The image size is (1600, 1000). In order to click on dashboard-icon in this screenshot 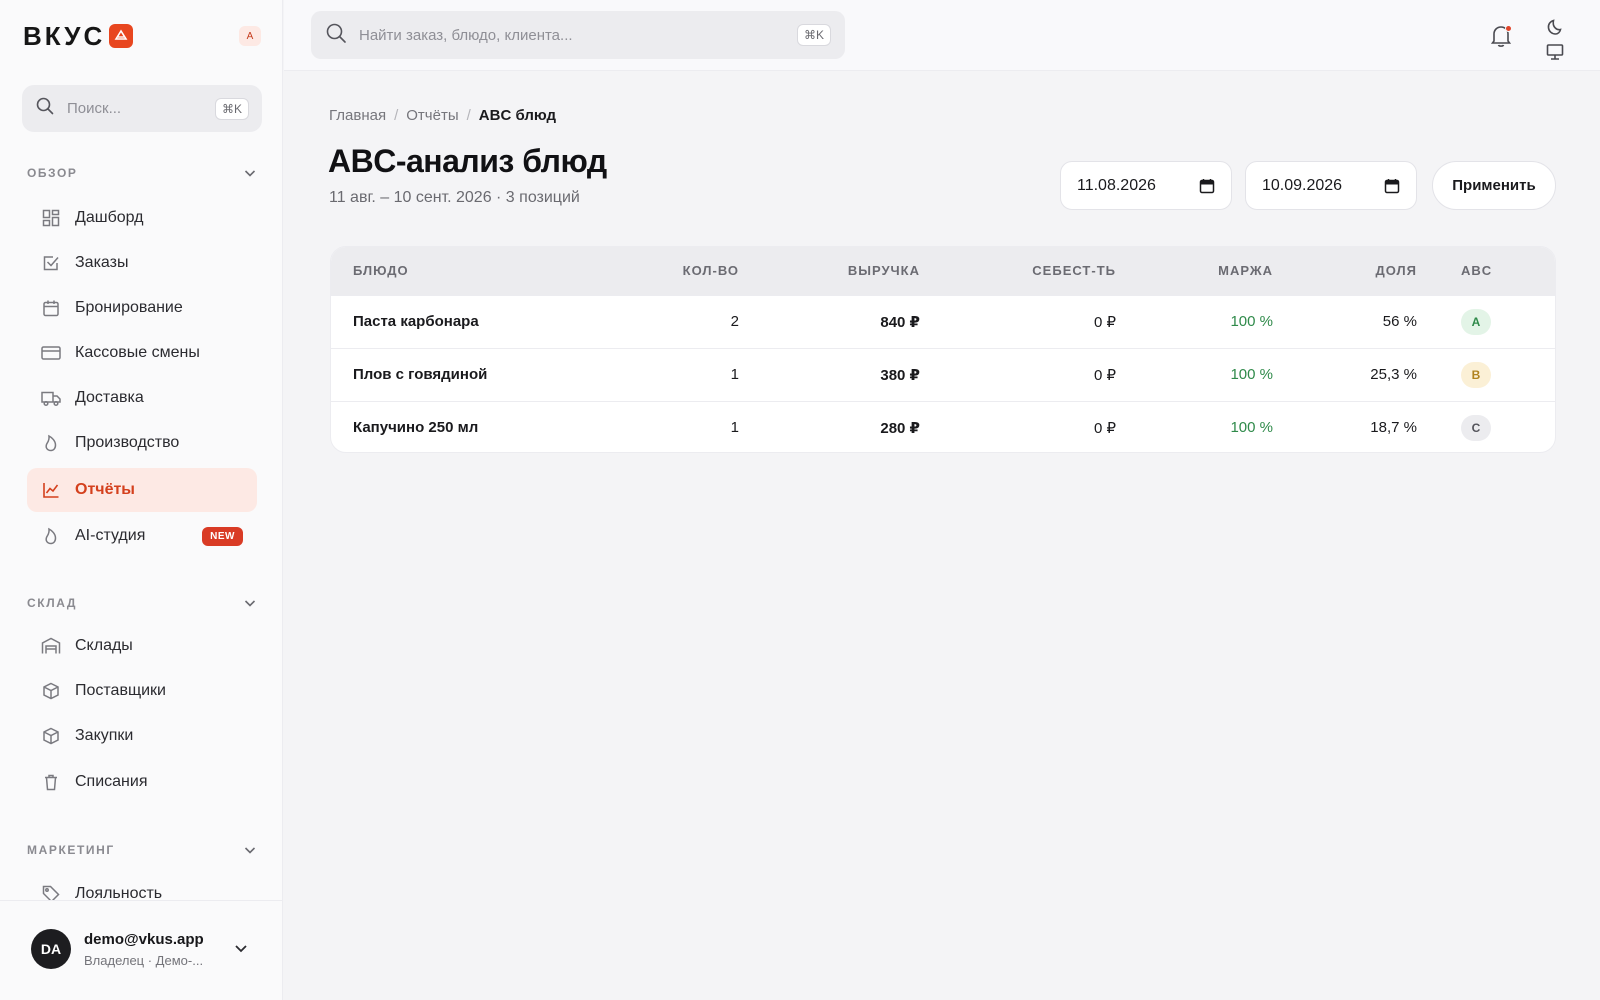, I will do `click(51, 218)`.